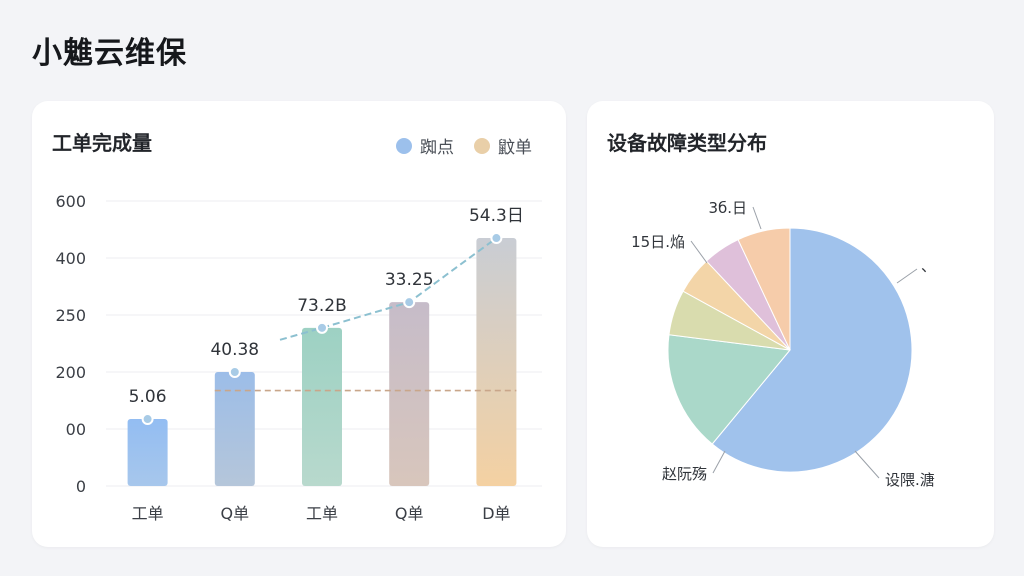 This screenshot has width=1024, height=576. I want to click on data-label: 40.38, so click(234, 350).